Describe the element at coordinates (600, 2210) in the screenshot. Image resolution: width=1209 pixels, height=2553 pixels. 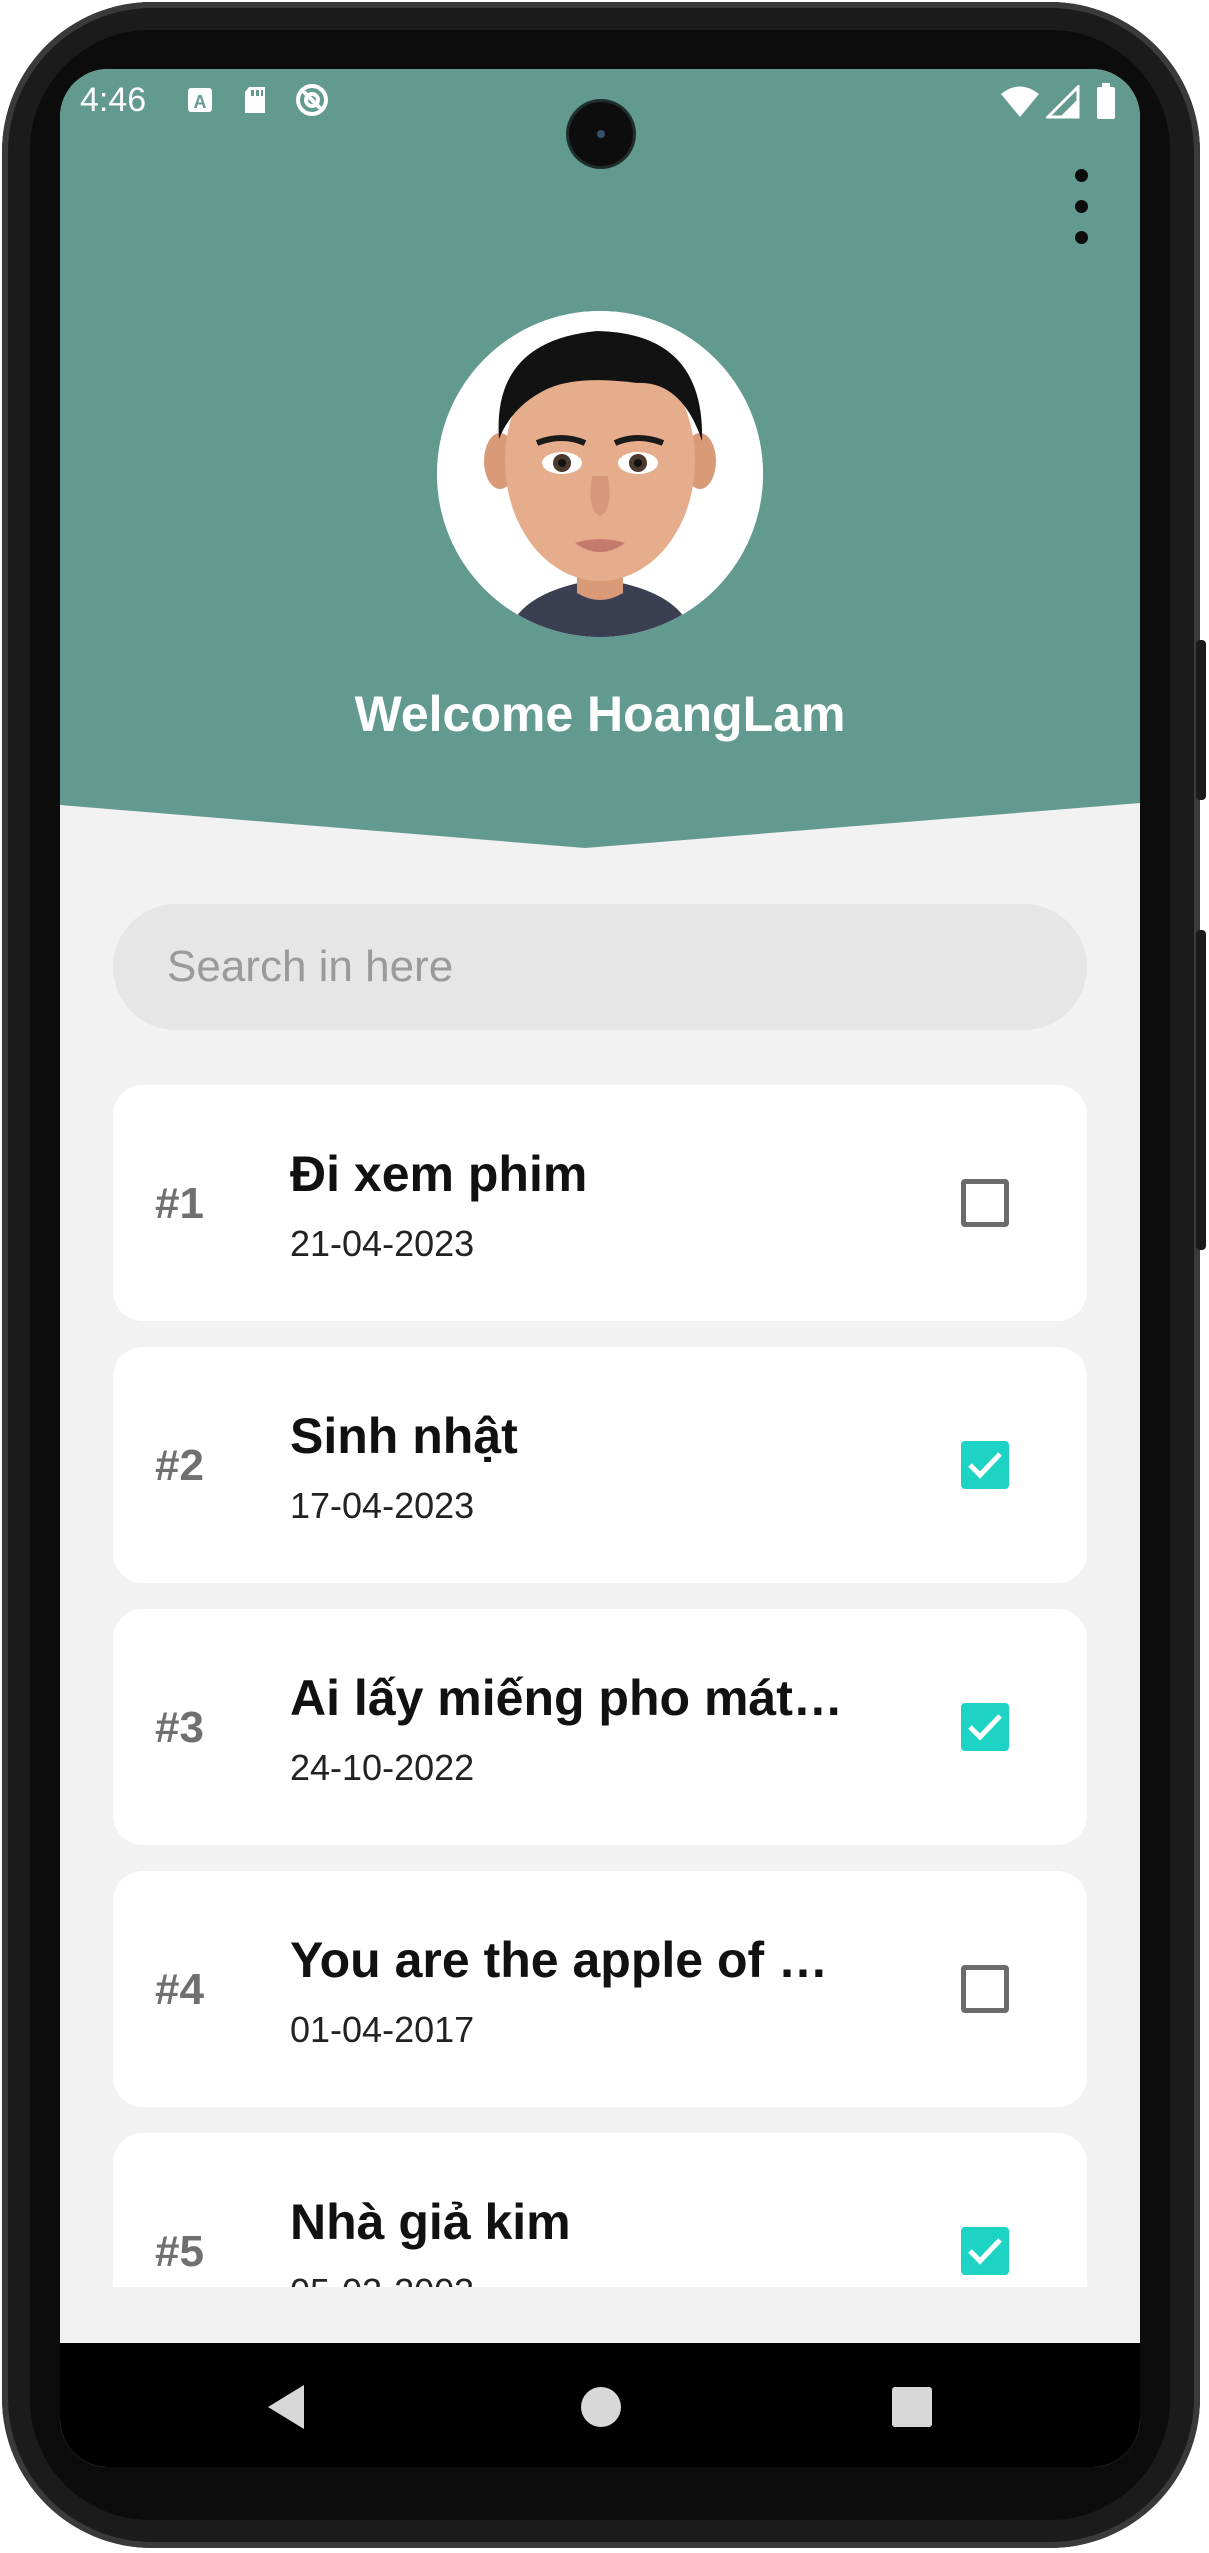
I see `list-item: #5 Nhà giả kim 05-02-2003` at that location.